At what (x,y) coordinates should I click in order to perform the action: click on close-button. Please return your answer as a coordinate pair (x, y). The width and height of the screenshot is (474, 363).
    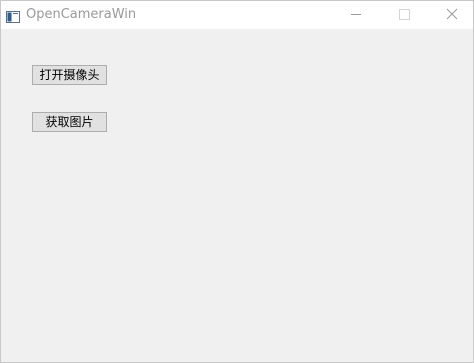
    Looking at the image, I should click on (451, 15).